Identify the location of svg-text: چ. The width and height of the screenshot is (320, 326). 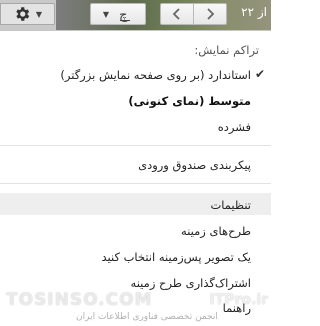
(123, 15).